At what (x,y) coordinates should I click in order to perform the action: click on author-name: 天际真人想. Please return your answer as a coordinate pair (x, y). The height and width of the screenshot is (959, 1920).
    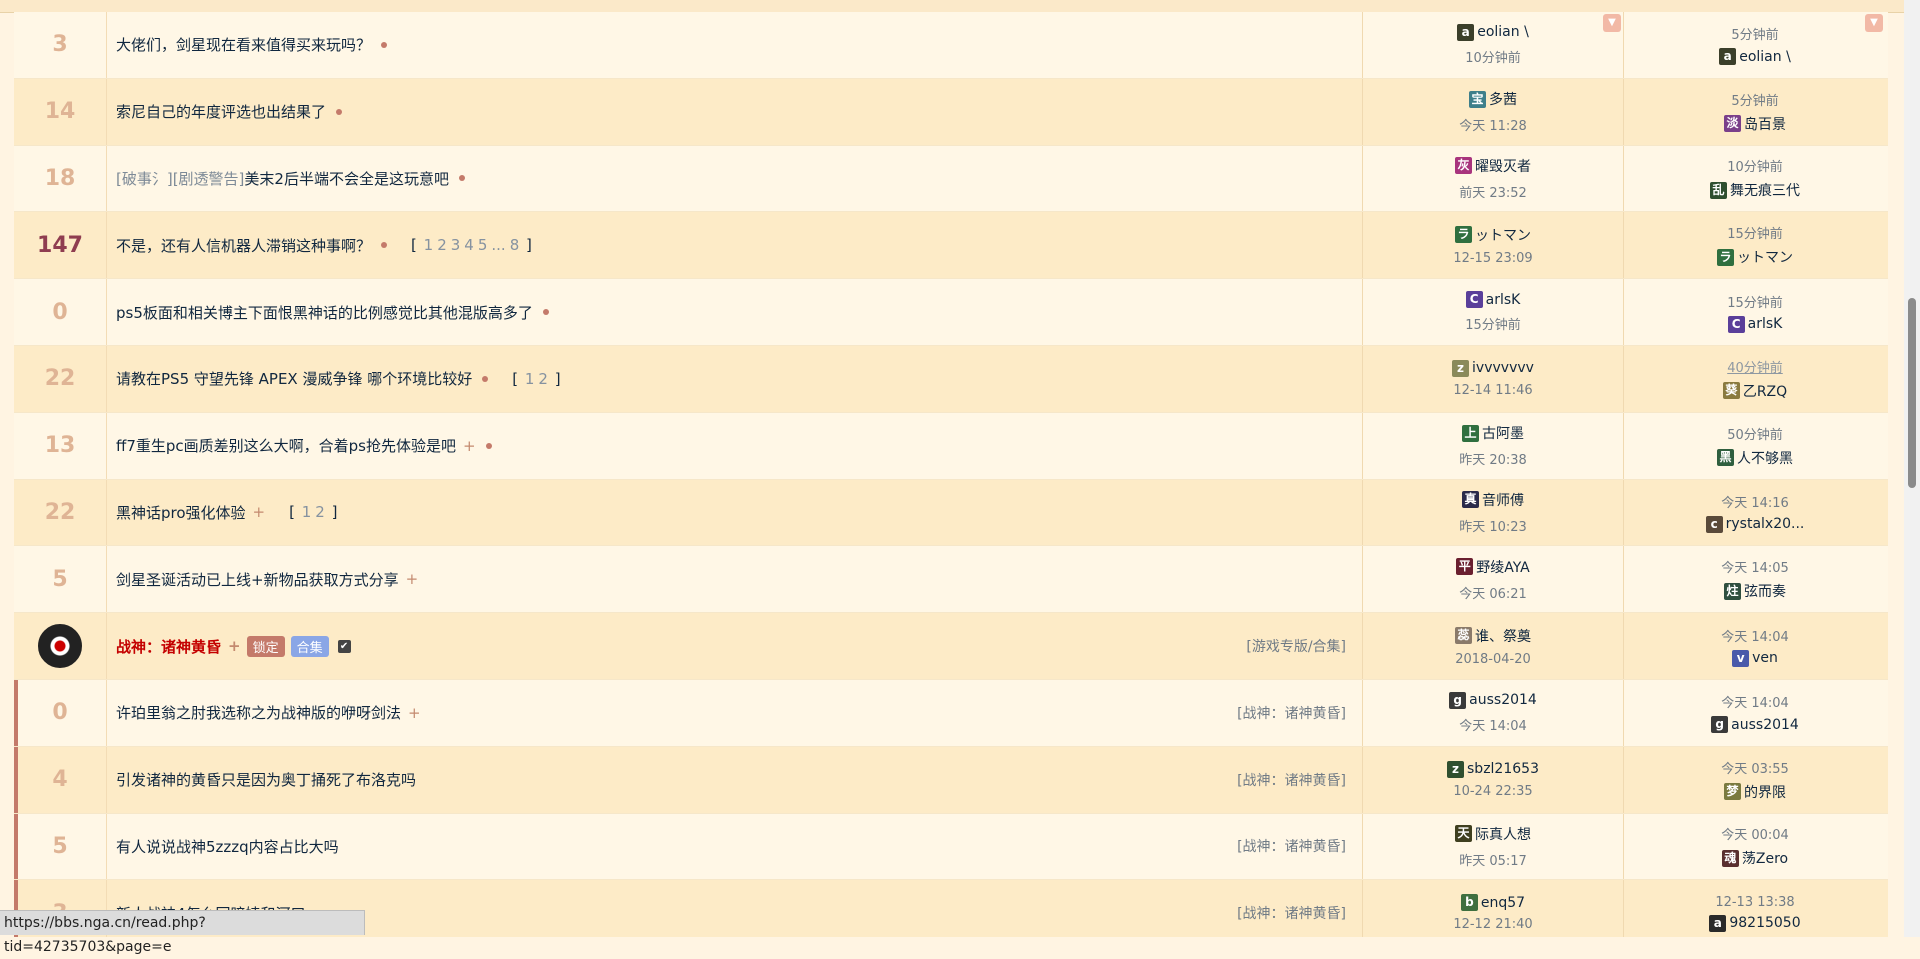
    Looking at the image, I should click on (1493, 834).